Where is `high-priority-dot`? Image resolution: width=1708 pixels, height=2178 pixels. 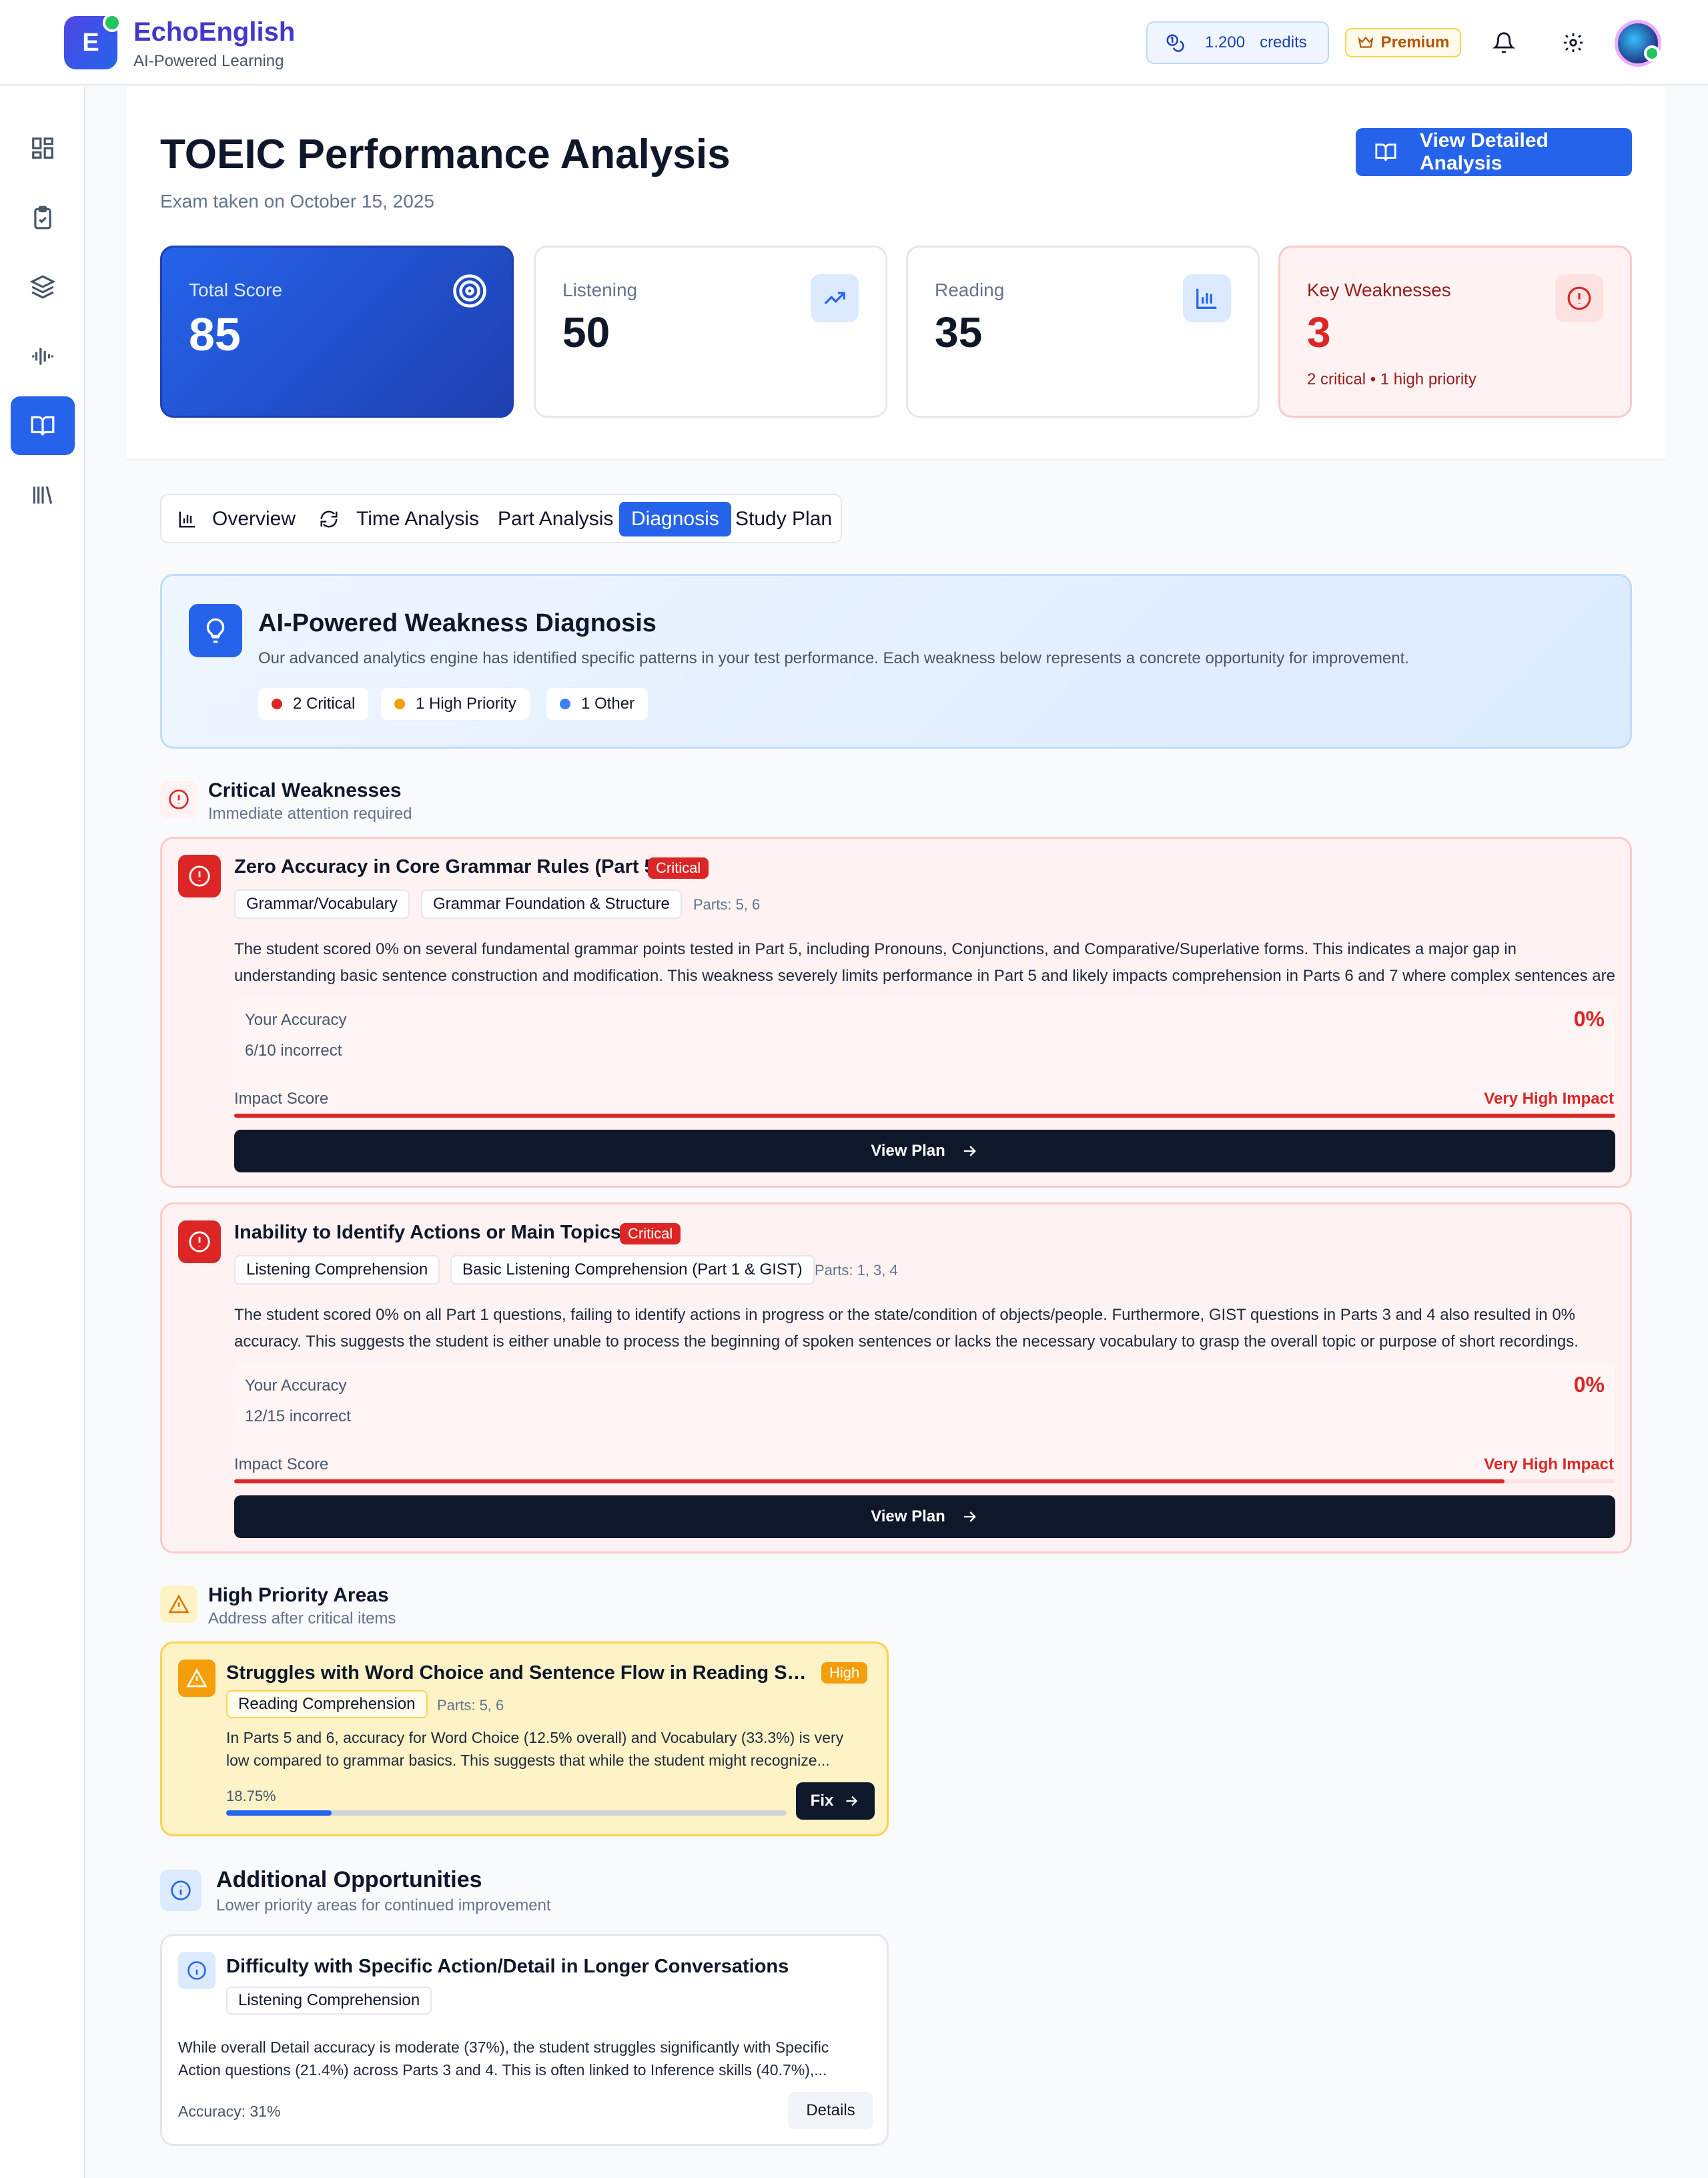 high-priority-dot is located at coordinates (400, 704).